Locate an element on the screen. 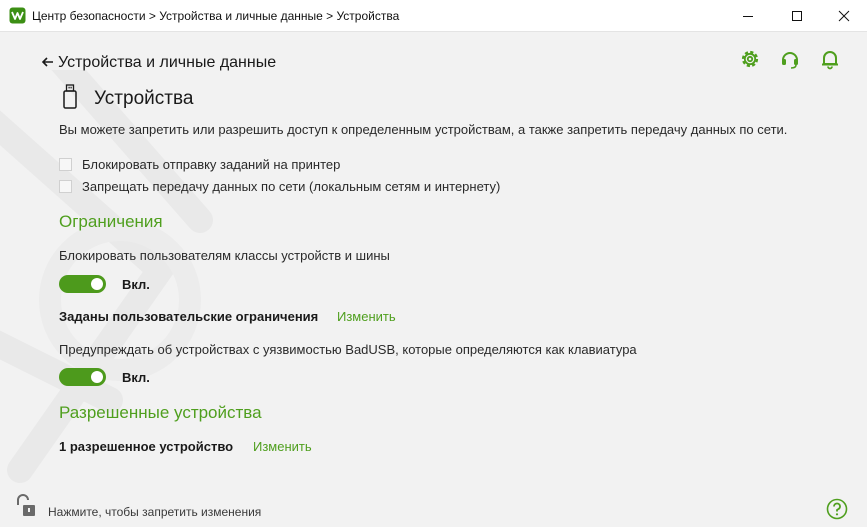  block-device-classes-toggle is located at coordinates (82, 284).